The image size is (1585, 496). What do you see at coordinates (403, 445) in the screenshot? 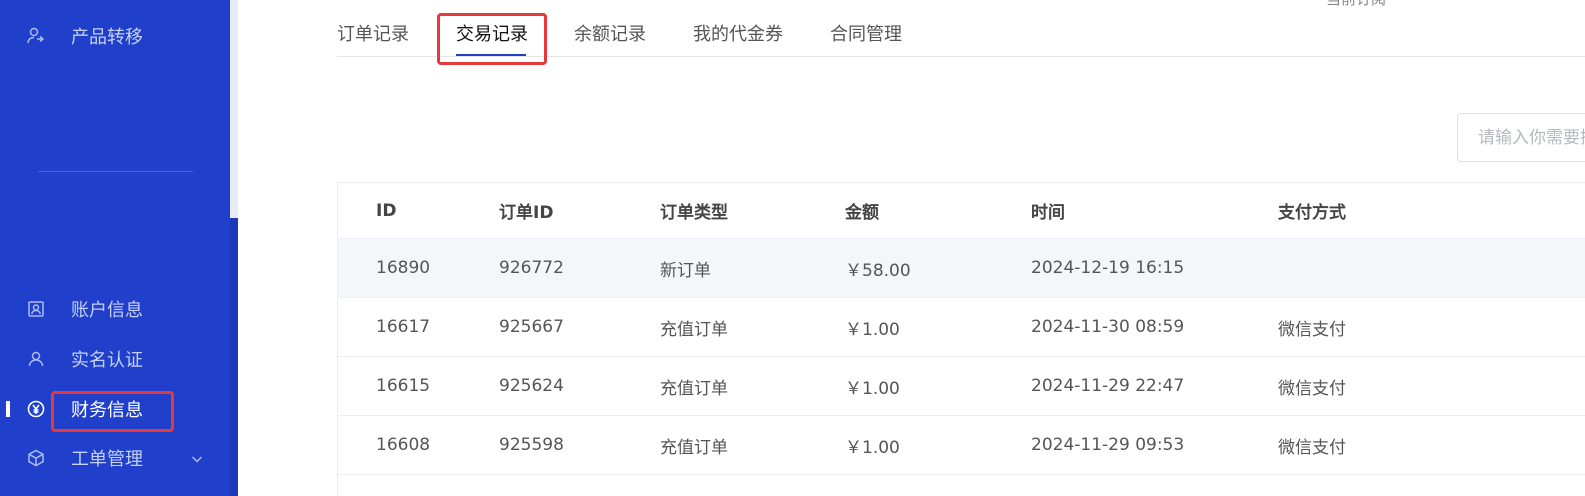
I see `cell-id: 16608` at bounding box center [403, 445].